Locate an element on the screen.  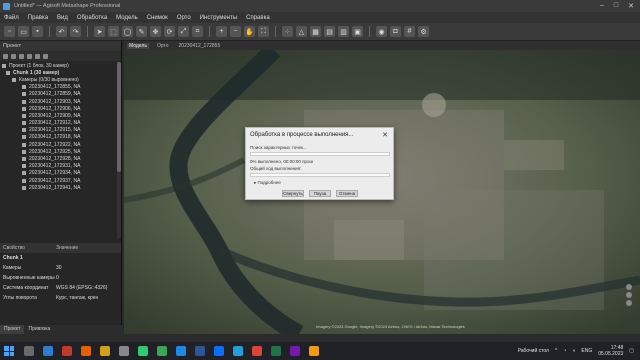
zoom-in-nav-icon is located at coordinates (629, 287).